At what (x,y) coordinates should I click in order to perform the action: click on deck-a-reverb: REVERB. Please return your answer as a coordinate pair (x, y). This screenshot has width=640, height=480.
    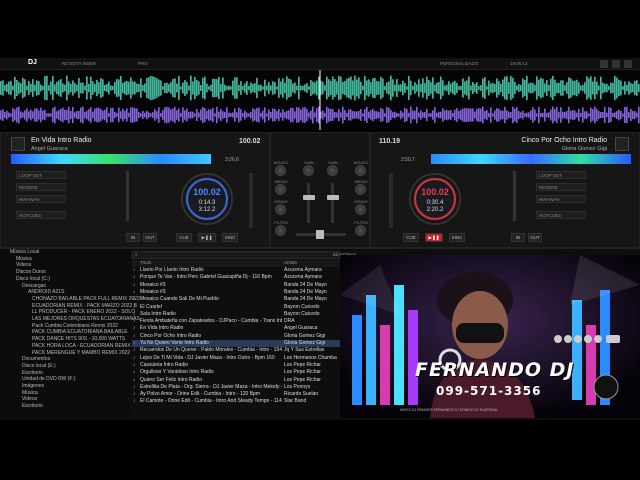
    Looking at the image, I should click on (41, 187).